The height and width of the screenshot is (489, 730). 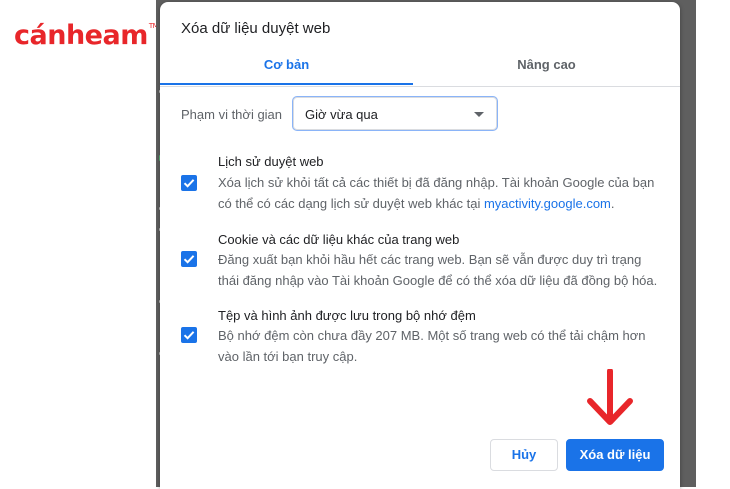 I want to click on tab-bar: Cơ bản Nâng cao, so click(x=420, y=68).